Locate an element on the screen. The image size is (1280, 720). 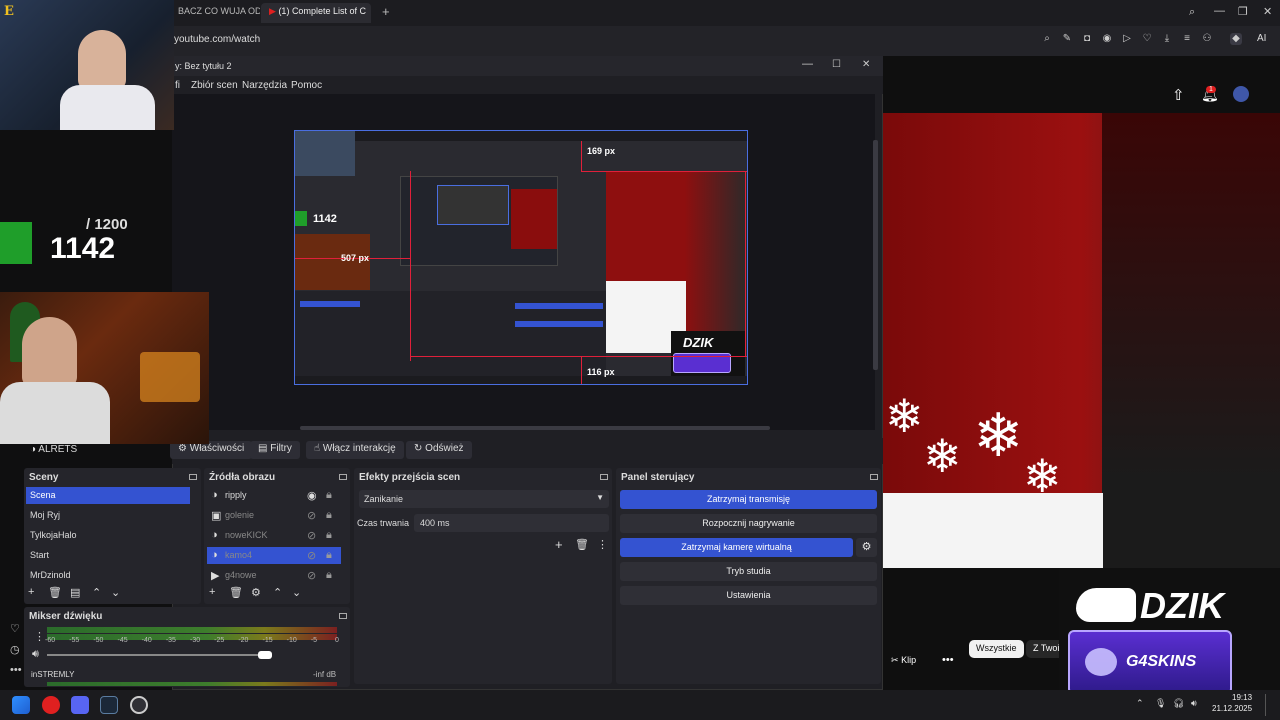
search-icon: ⌕ is located at coordinates (1047, 39).